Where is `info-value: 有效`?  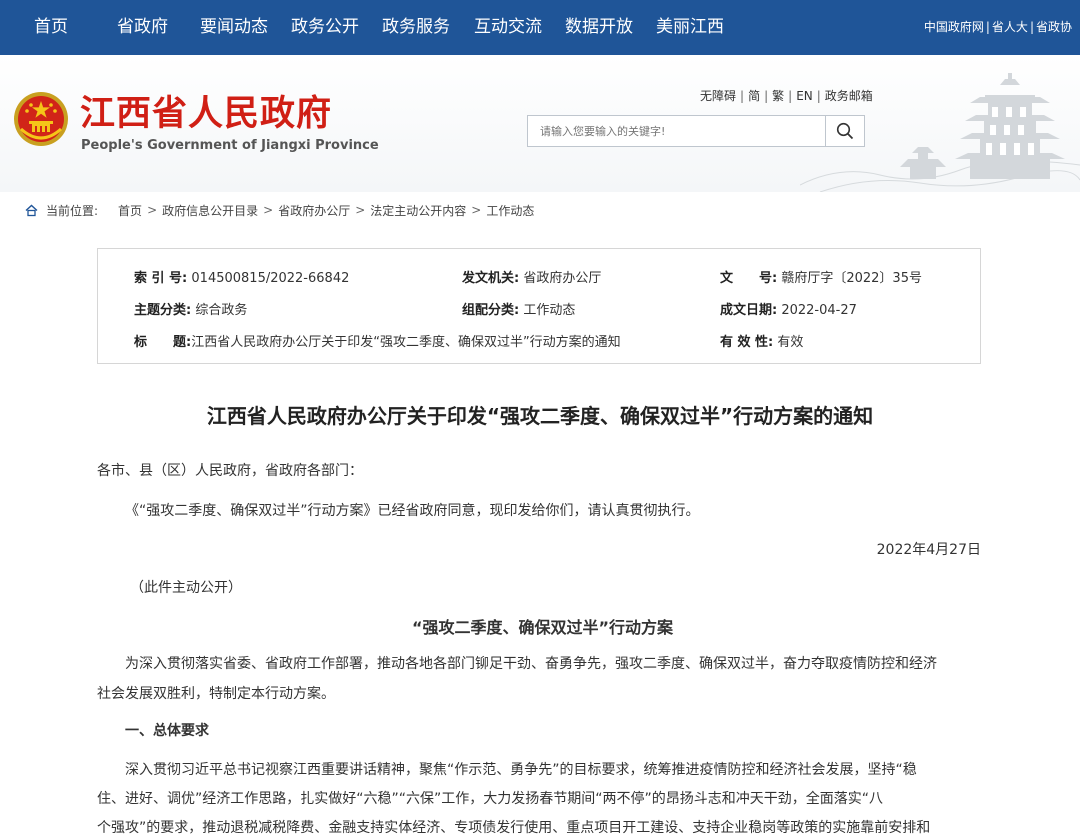
info-value: 有效 is located at coordinates (790, 342).